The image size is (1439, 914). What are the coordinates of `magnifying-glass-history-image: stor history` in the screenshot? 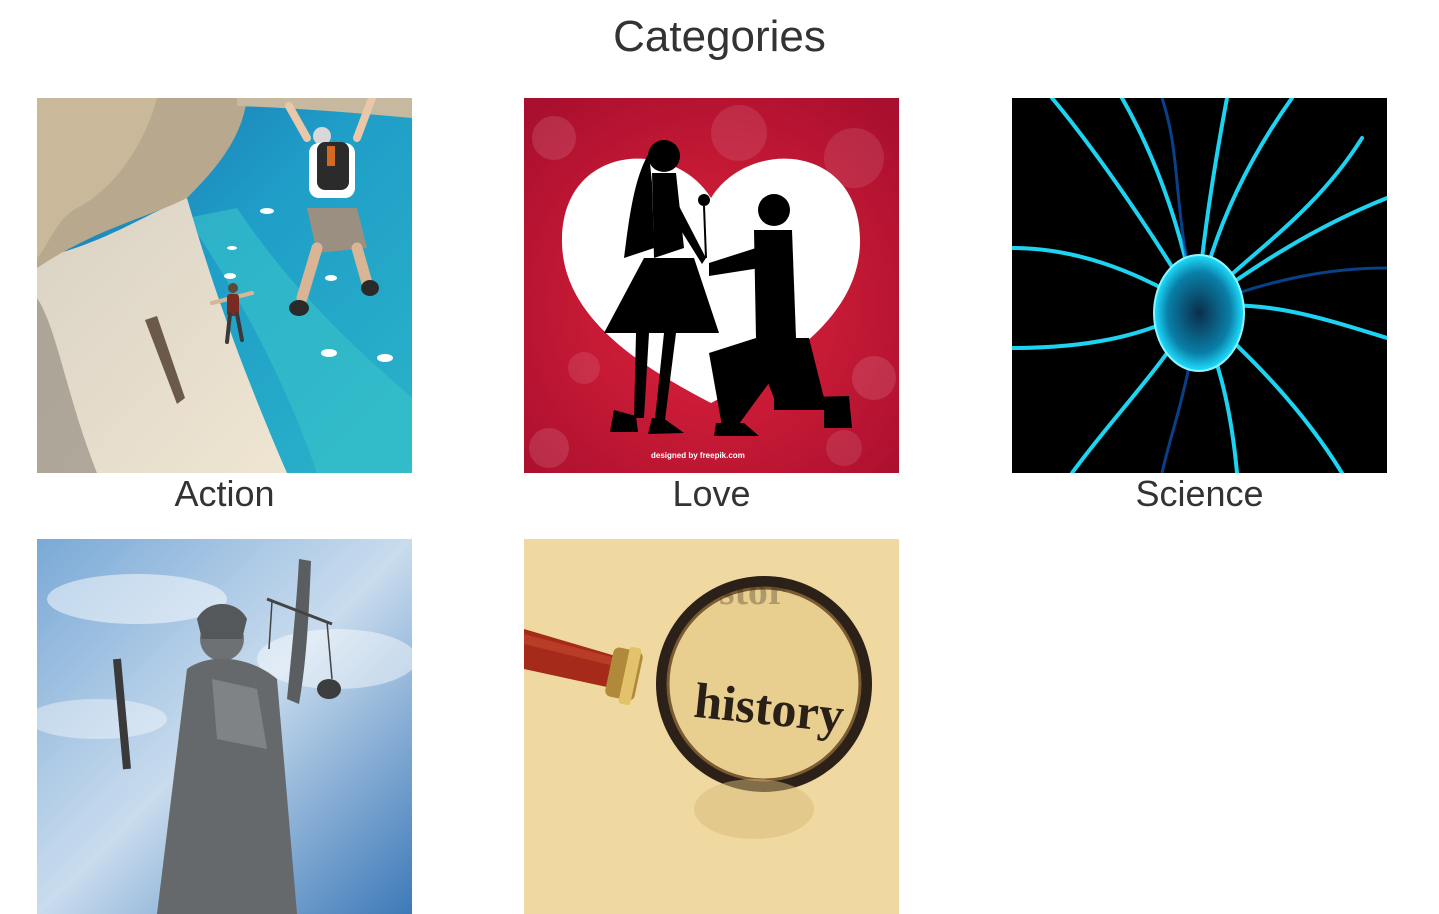 It's located at (711, 726).